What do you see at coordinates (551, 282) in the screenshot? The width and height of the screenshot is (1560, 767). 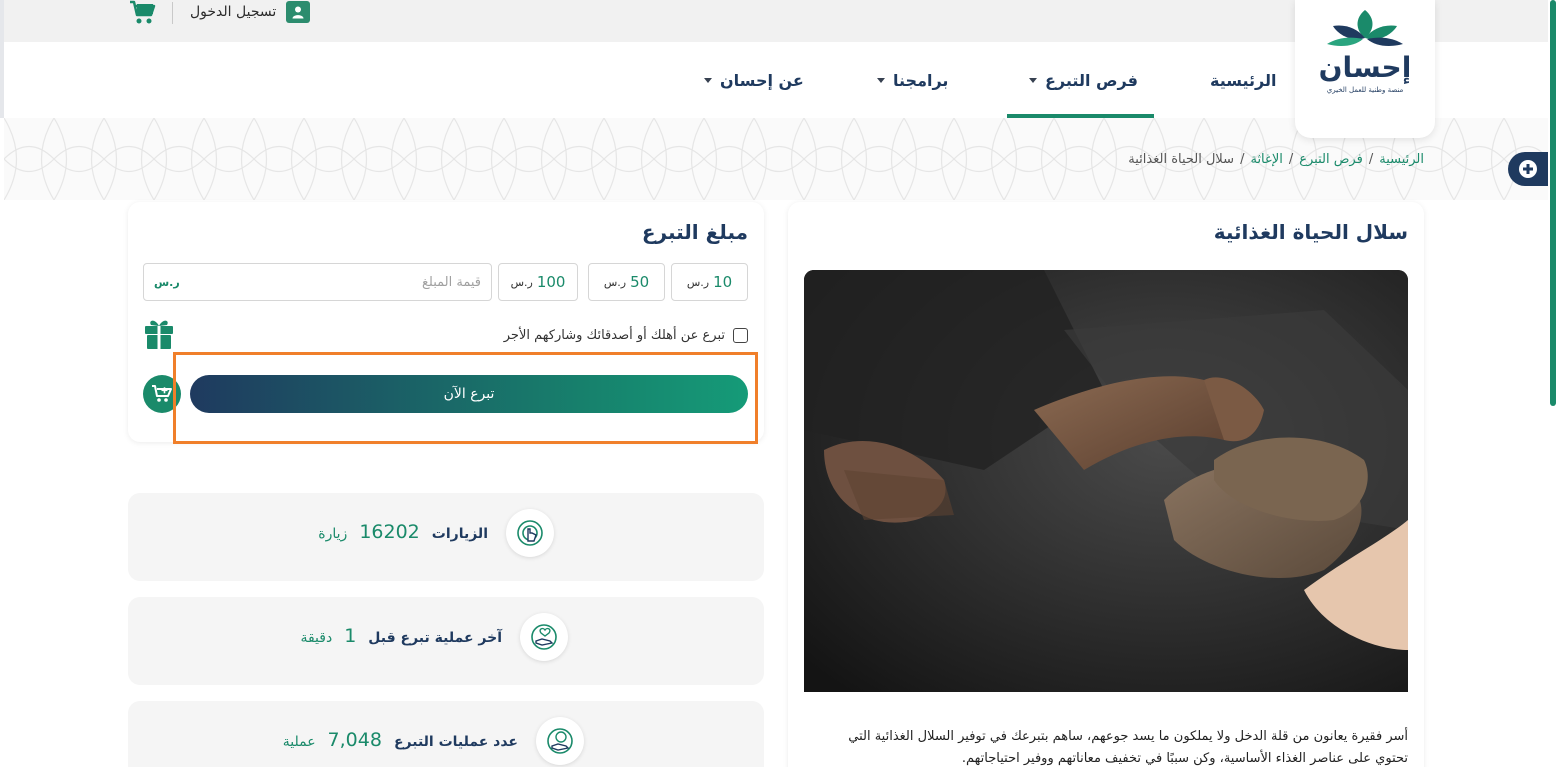 I see `preset-value: 100` at bounding box center [551, 282].